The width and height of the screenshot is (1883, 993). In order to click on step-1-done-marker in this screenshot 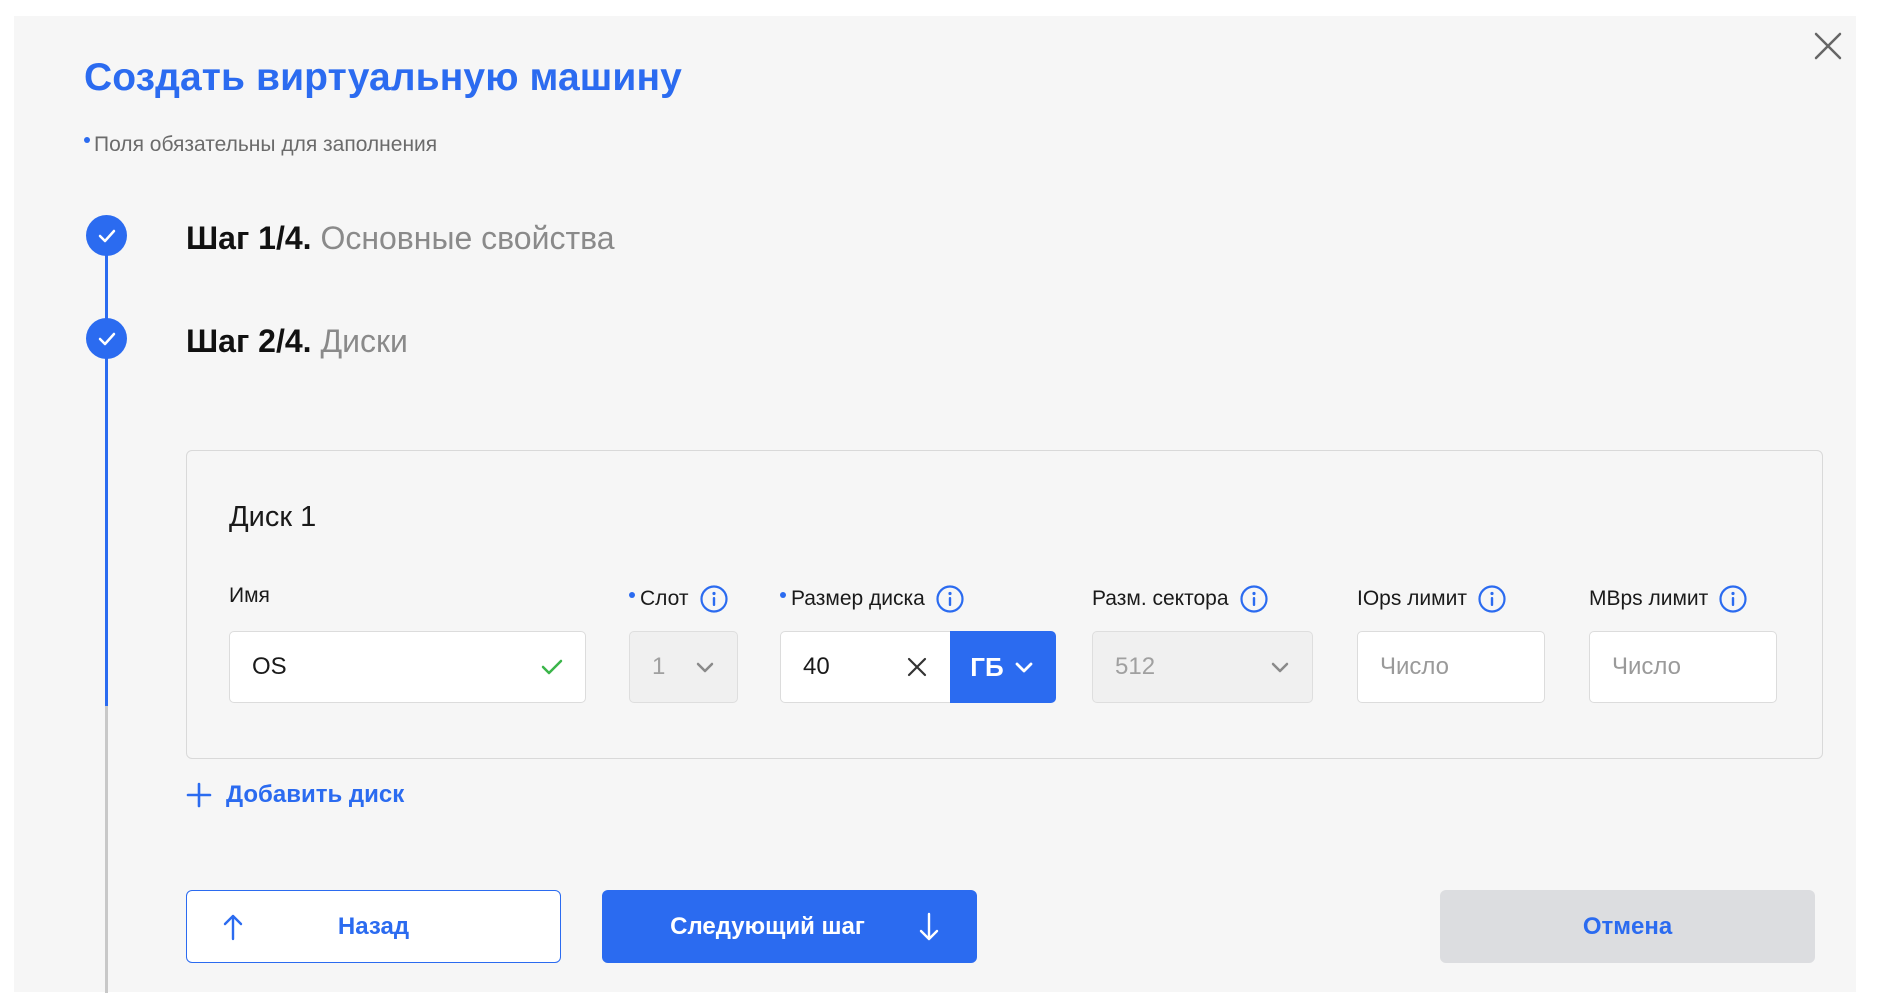, I will do `click(106, 235)`.